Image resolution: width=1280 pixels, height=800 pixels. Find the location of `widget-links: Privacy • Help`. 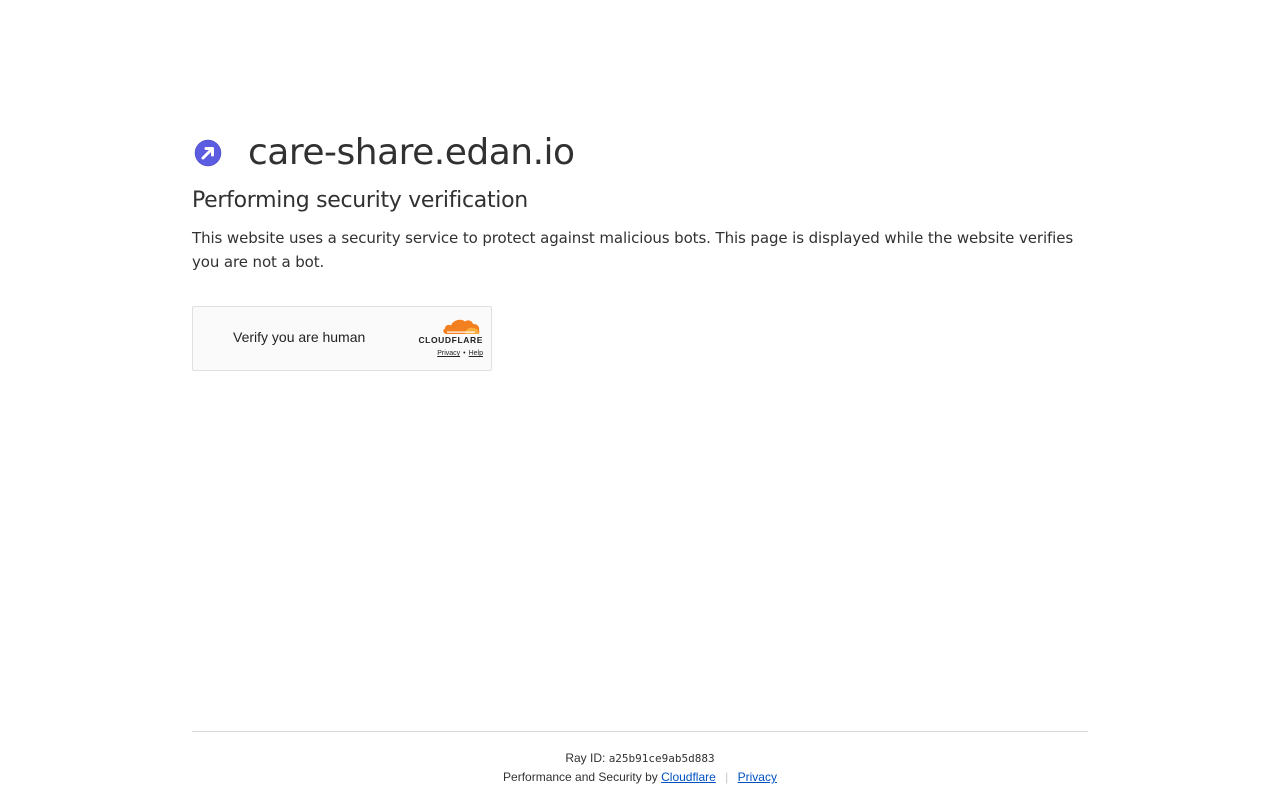

widget-links: Privacy • Help is located at coordinates (460, 353).